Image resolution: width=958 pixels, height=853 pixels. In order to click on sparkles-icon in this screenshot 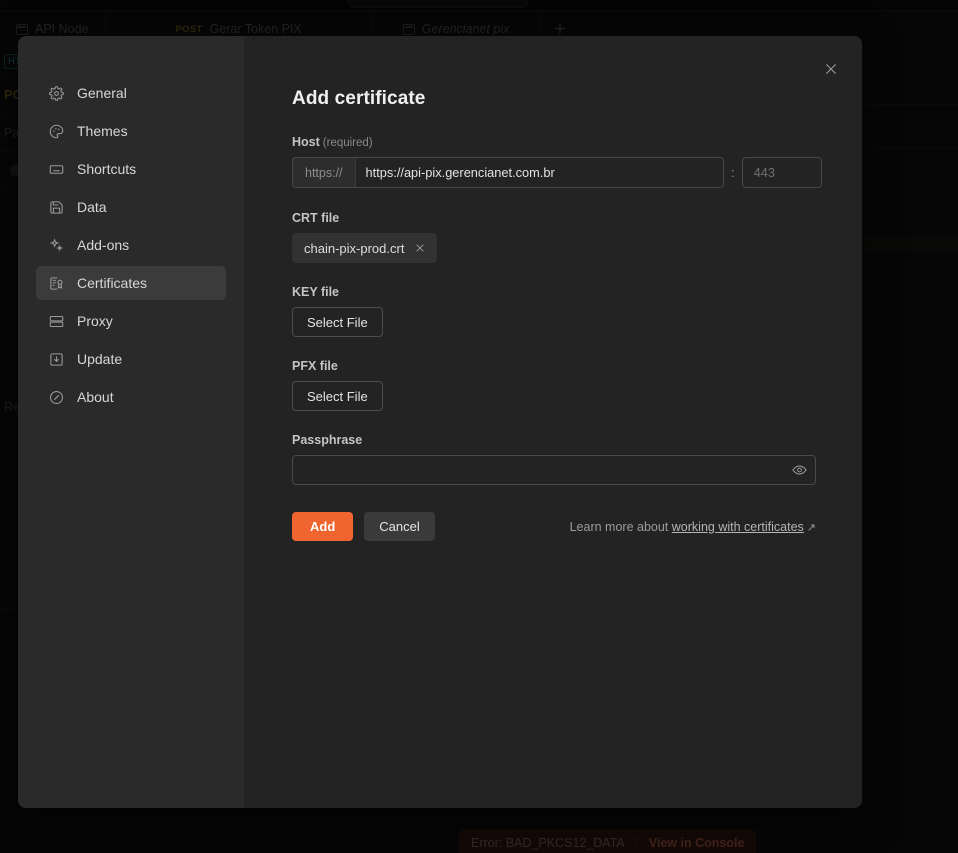, I will do `click(56, 245)`.